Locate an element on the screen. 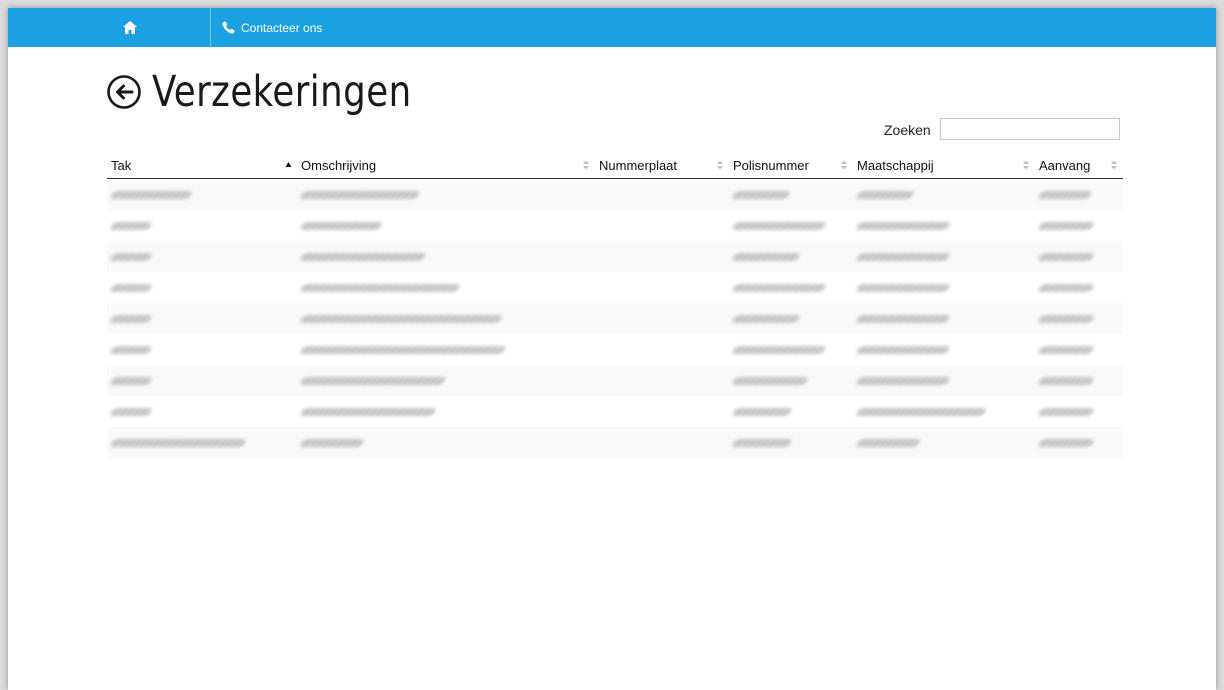 This screenshot has width=1224, height=690. top-navbar: Contacteer ons is located at coordinates (612, 27).